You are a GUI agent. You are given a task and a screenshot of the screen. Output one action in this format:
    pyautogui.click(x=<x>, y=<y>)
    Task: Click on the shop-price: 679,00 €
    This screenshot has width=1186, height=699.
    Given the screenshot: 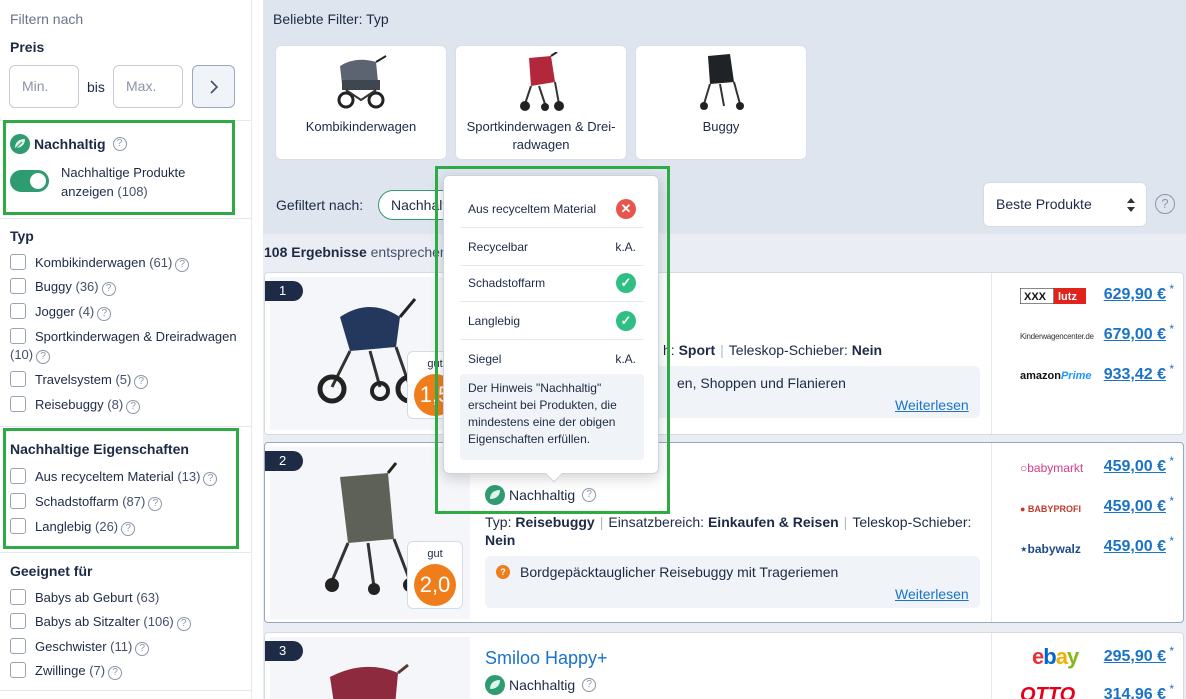 What is the action you would take?
    pyautogui.click(x=1135, y=335)
    